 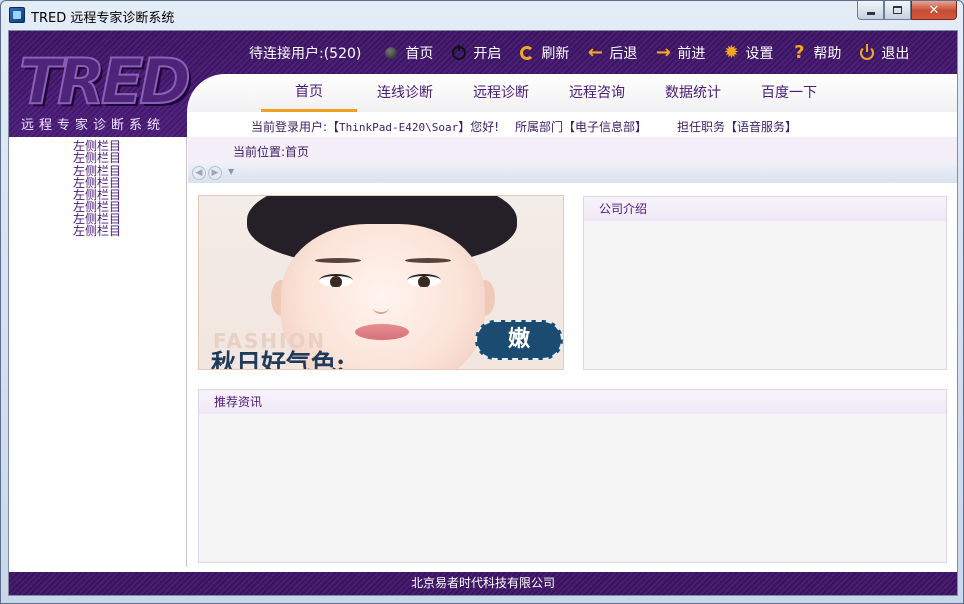 I want to click on minimize-button, so click(x=870, y=10).